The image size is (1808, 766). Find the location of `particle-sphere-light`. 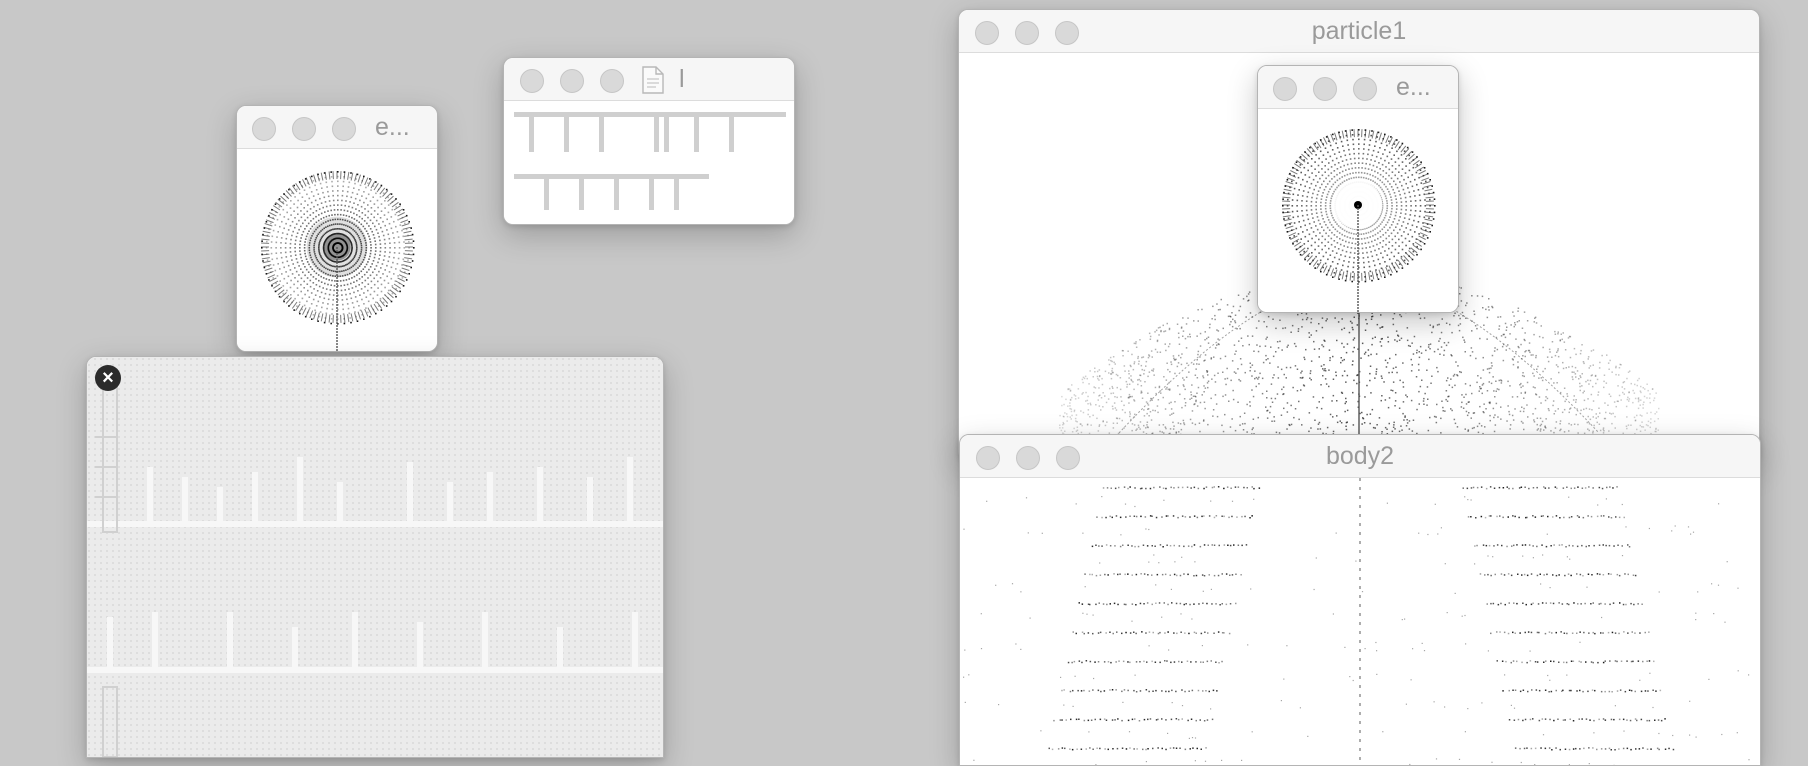

particle-sphere-light is located at coordinates (1358, 210).